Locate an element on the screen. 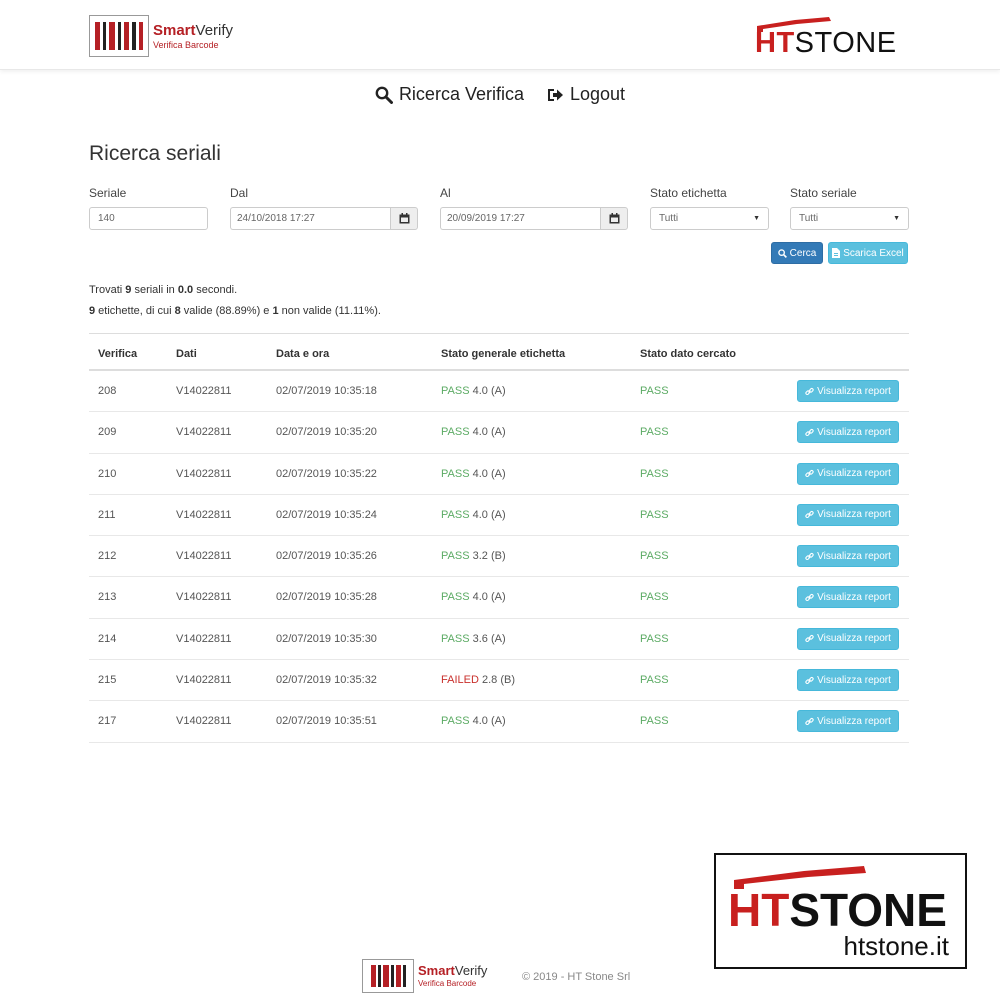 The image size is (1000, 1000). cell-verifica: 211 is located at coordinates (107, 514).